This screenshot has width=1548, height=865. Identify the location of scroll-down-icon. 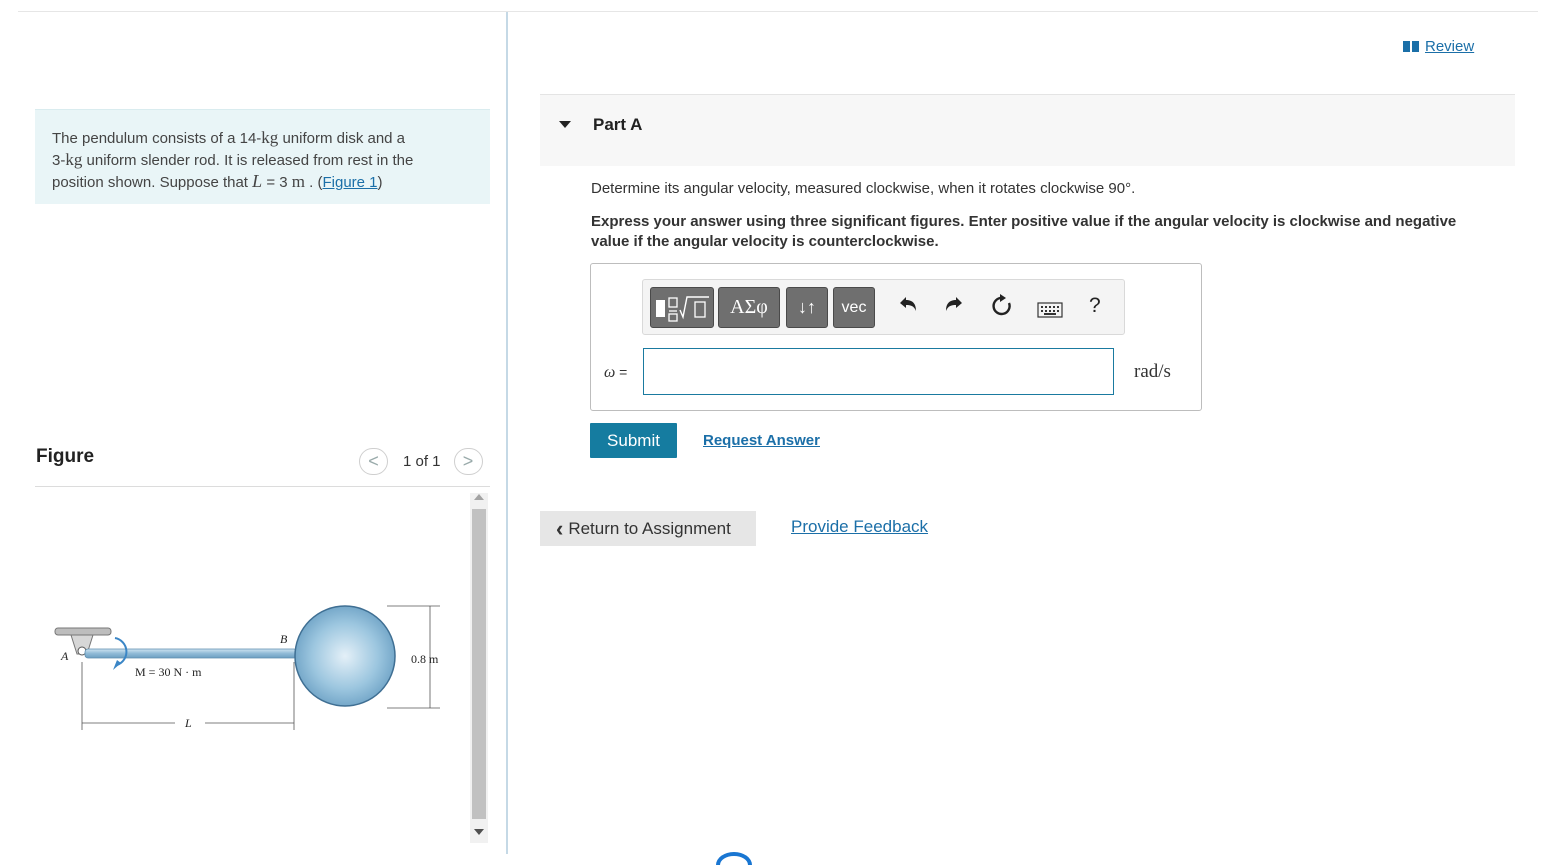
(479, 832).